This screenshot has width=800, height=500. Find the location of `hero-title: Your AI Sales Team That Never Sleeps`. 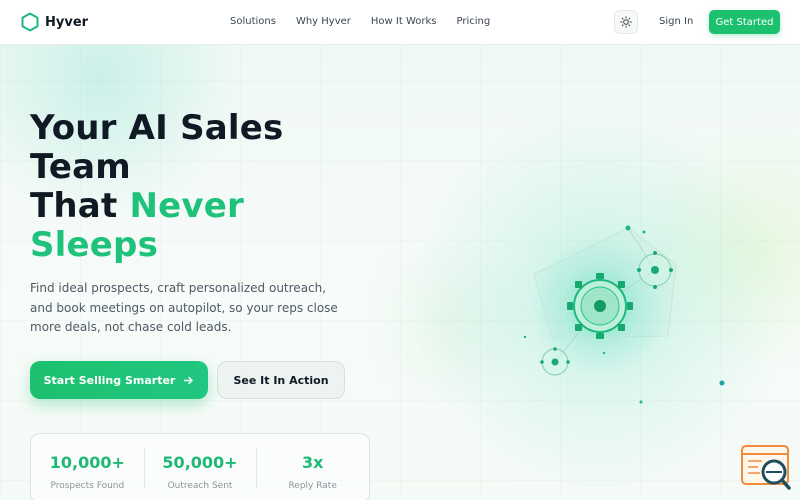

hero-title: Your AI Sales Team That Never Sleeps is located at coordinates (156, 187).